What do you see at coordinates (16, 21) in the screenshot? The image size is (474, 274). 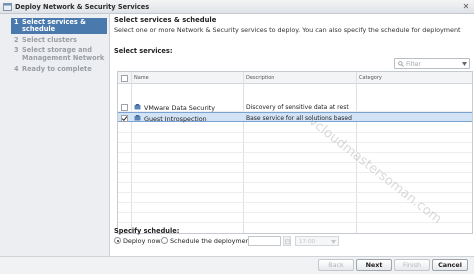 I see `step-number: 1` at bounding box center [16, 21].